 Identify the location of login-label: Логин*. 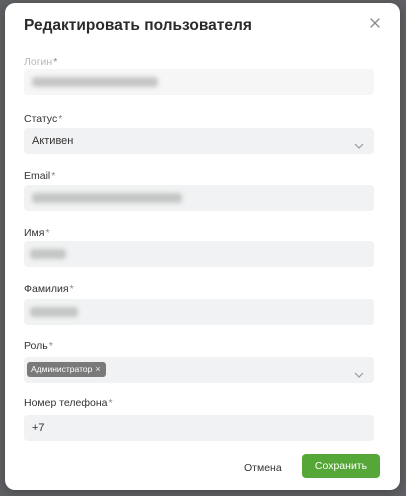
(41, 62).